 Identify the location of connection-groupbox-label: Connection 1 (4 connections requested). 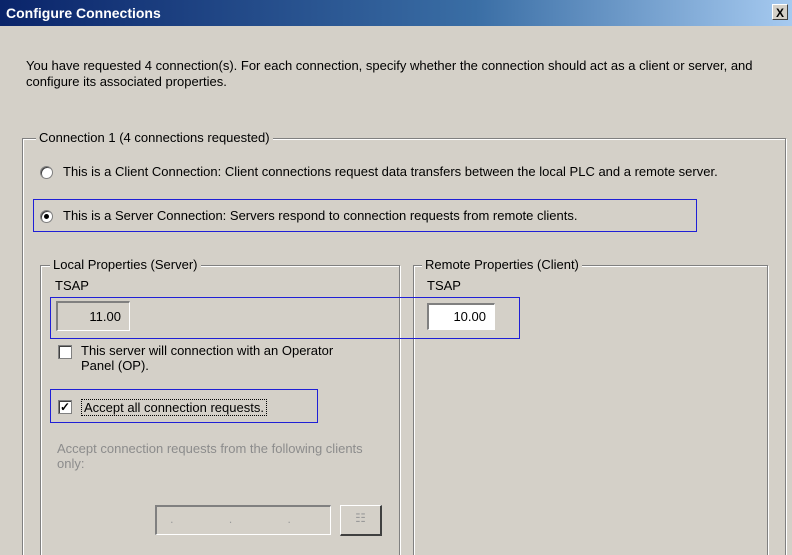
(154, 137).